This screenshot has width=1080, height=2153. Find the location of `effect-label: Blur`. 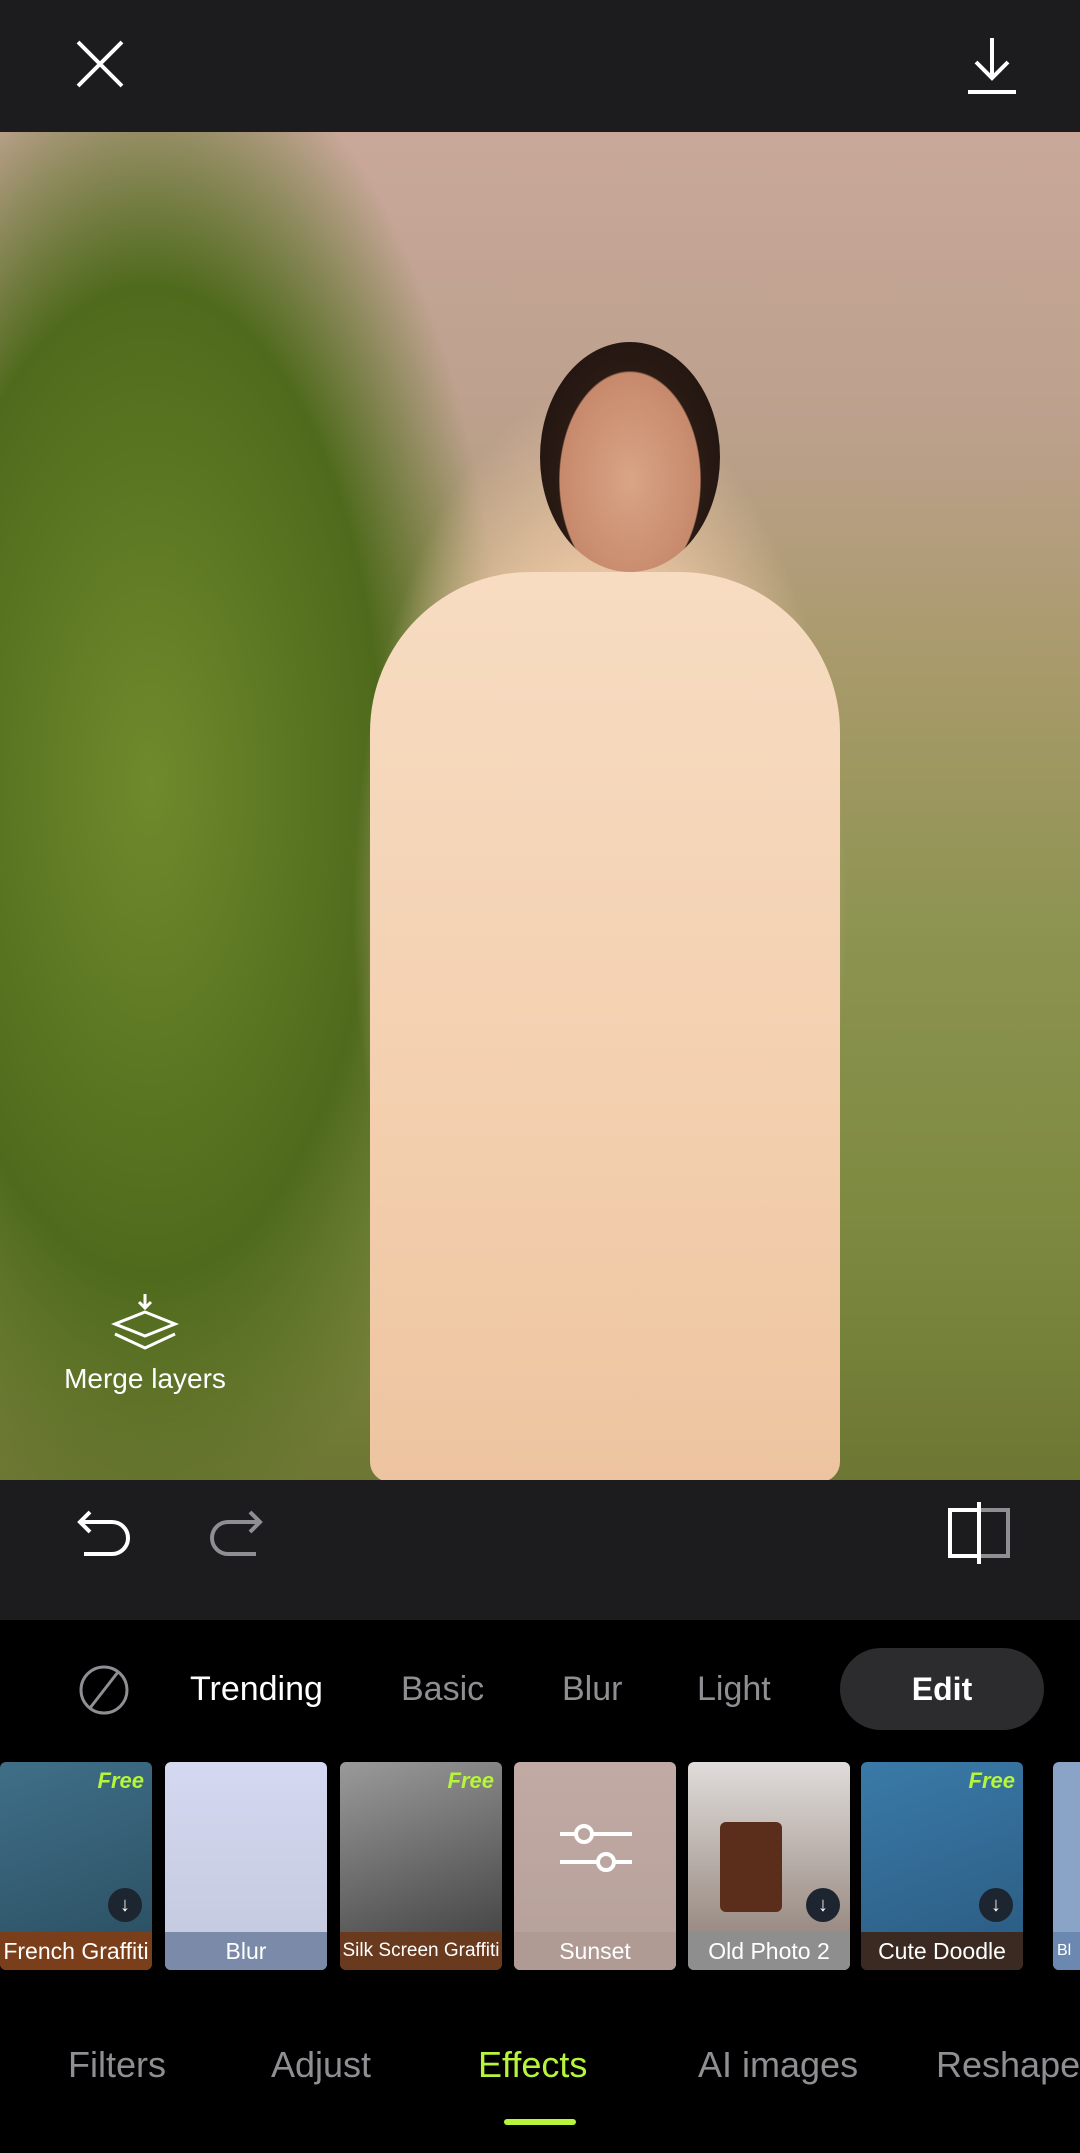

effect-label: Blur is located at coordinates (246, 1951).